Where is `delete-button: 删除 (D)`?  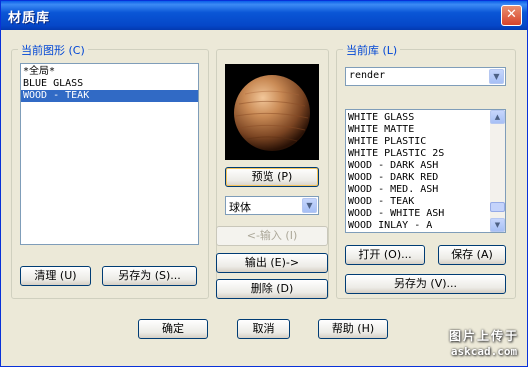 delete-button: 删除 (D) is located at coordinates (272, 289).